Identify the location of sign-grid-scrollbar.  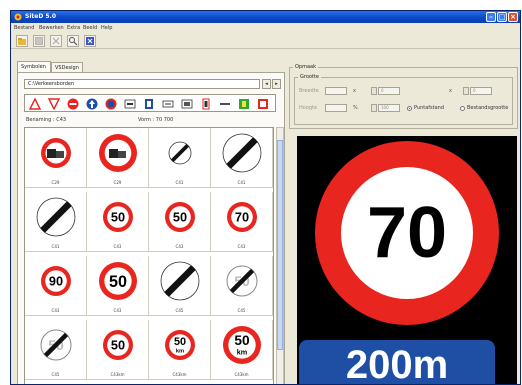
(280, 255).